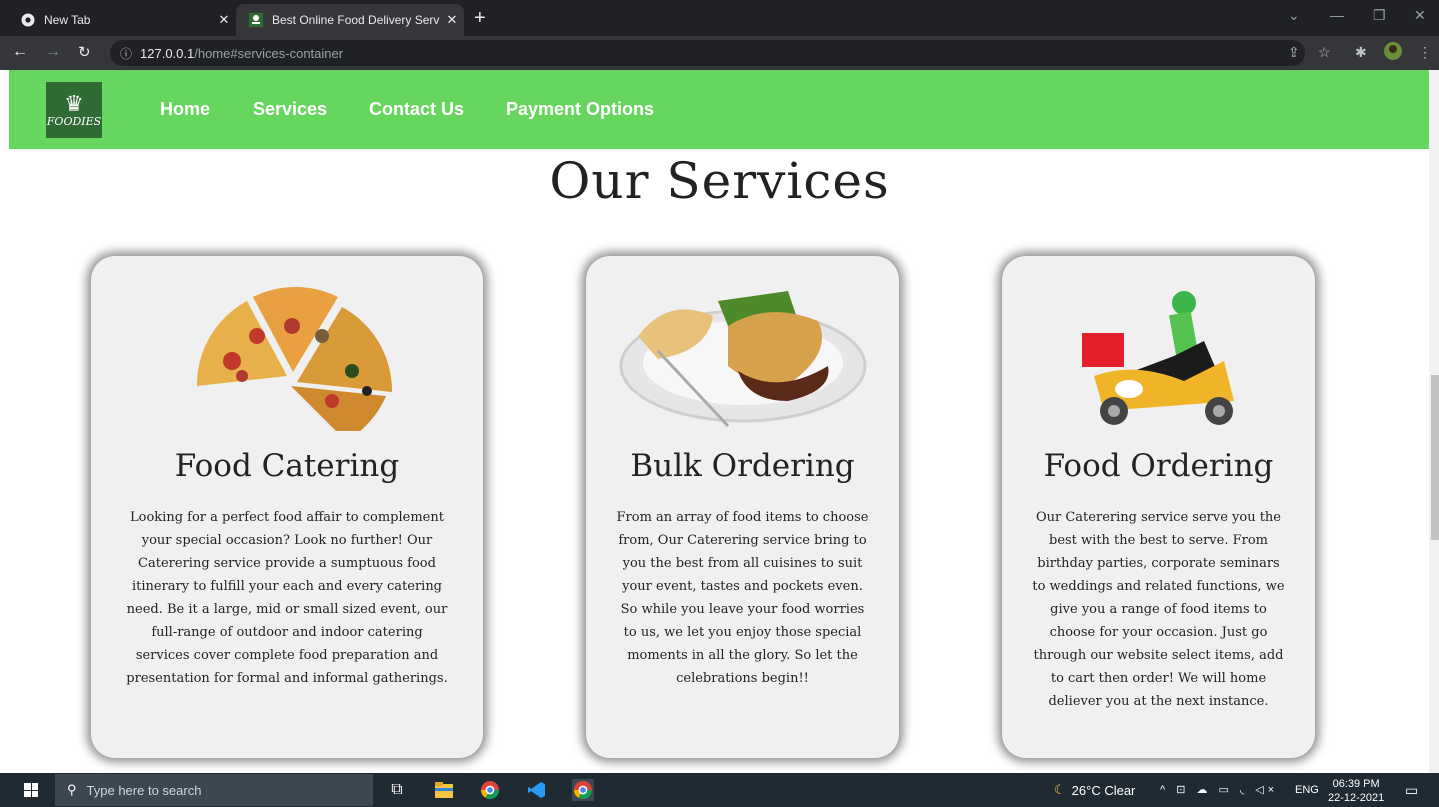  I want to click on vscode-icon, so click(537, 790).